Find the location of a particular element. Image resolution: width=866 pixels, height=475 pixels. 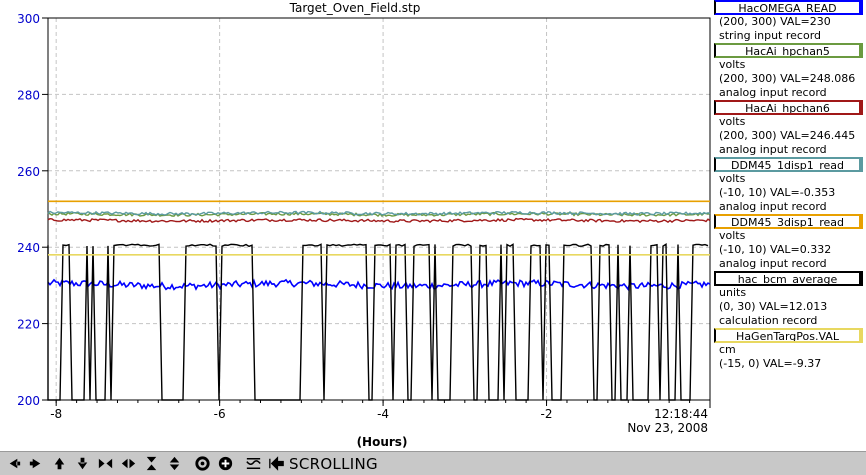

date-label: Nov 23, 2008 is located at coordinates (667, 428).